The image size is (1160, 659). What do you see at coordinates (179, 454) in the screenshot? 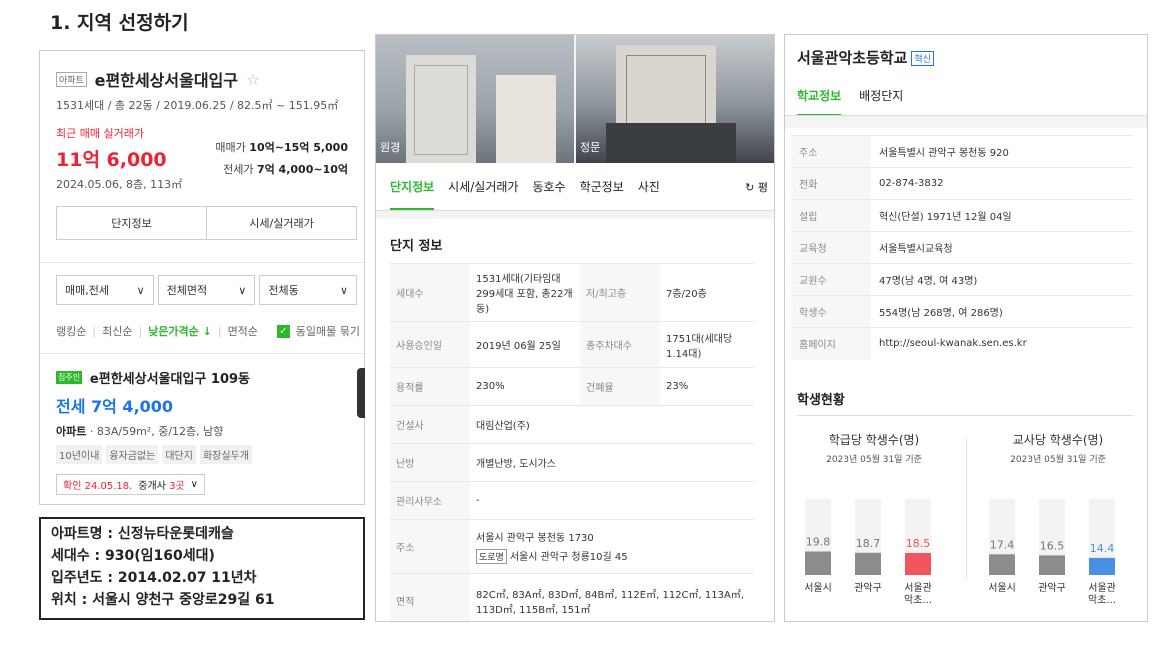
I see `feature-chip: 대단지` at bounding box center [179, 454].